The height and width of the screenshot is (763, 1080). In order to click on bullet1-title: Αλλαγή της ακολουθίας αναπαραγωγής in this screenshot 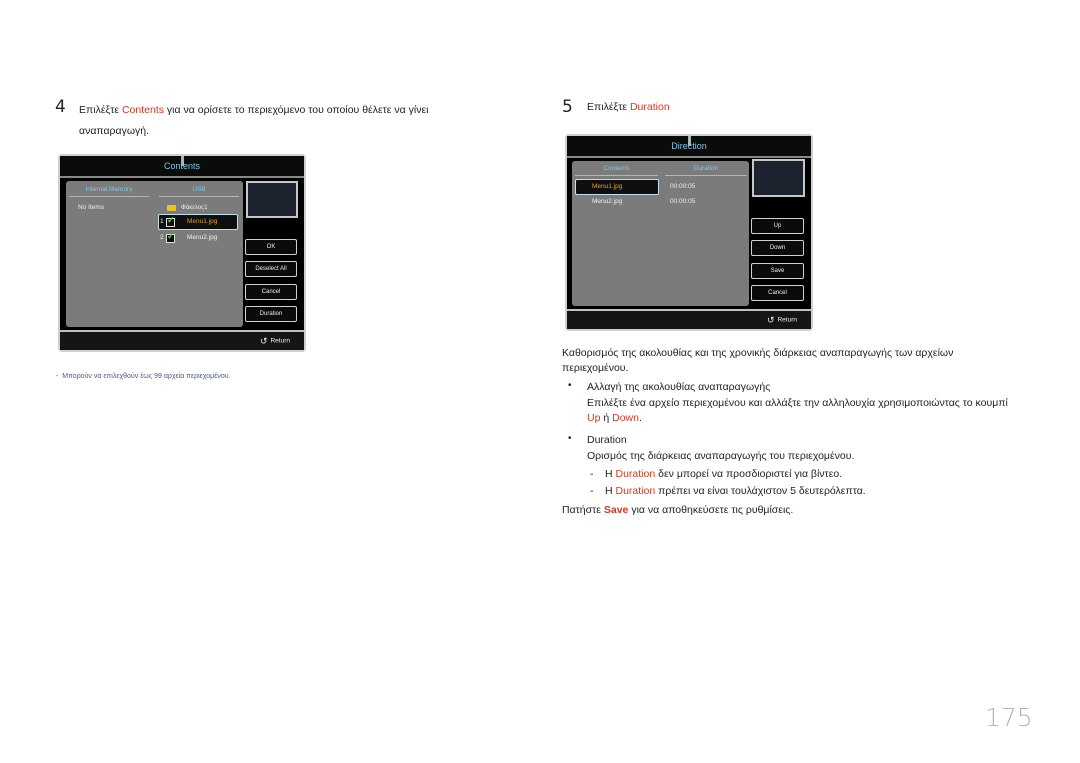, I will do `click(679, 387)`.